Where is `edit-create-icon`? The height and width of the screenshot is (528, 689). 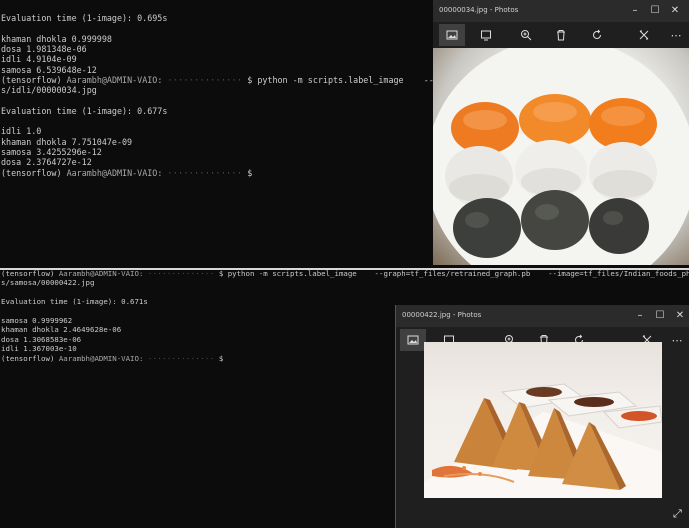
edit-create-icon is located at coordinates (644, 35).